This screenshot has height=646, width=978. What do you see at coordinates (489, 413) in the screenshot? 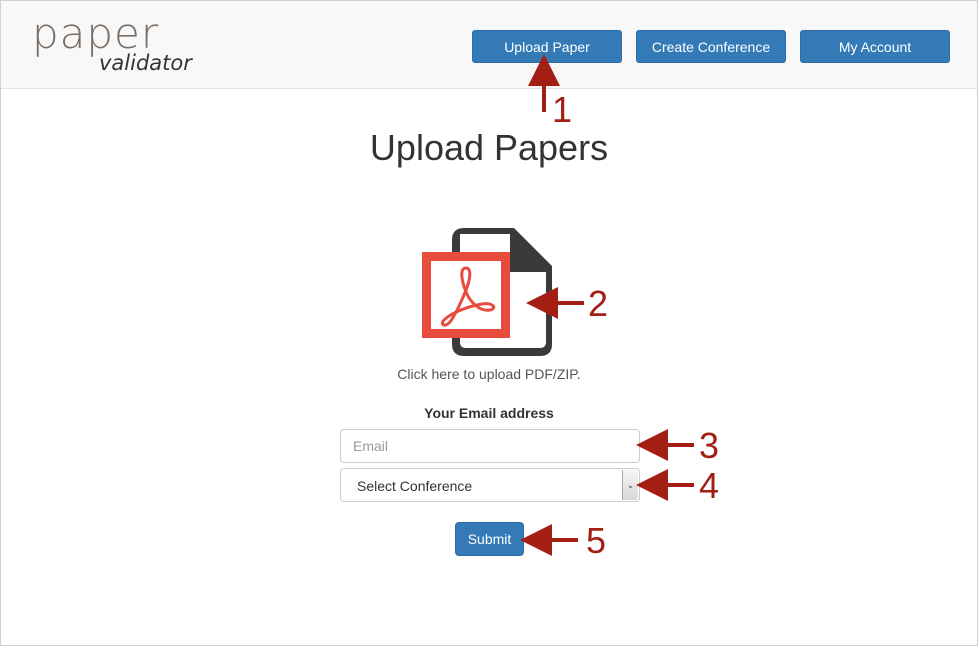
I see `email-label: Your Email address` at bounding box center [489, 413].